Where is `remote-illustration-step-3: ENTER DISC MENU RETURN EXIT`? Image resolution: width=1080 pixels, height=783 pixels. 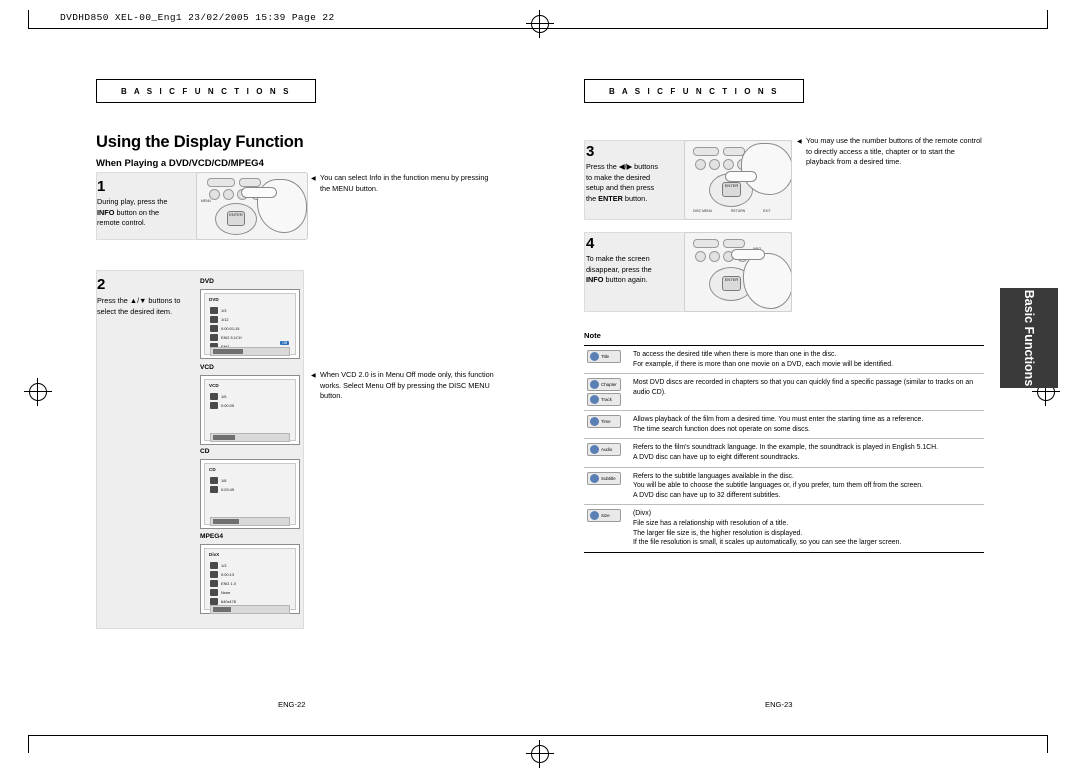 remote-illustration-step-3: ENTER DISC MENU RETURN EXIT is located at coordinates (738, 180).